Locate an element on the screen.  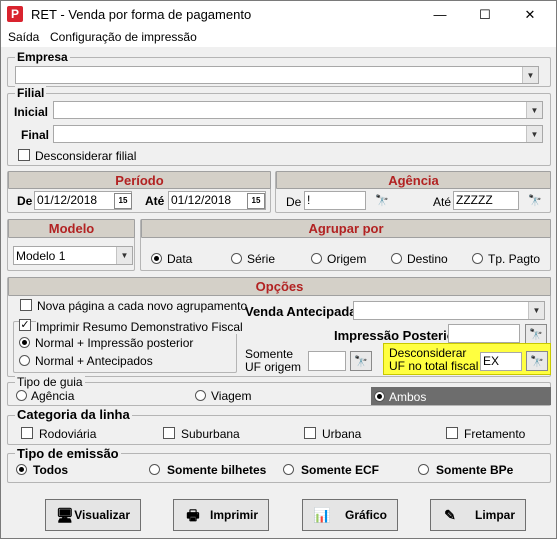
categoria-suburbana-checkbox is located at coordinates (169, 433).